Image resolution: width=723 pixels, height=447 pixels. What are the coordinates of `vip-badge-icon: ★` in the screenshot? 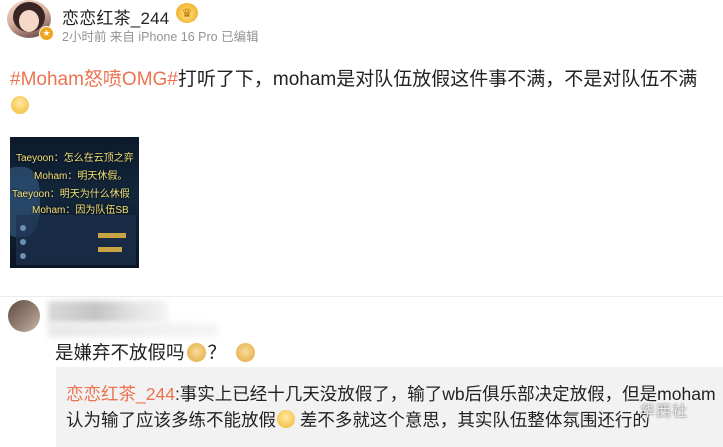 It's located at (46, 33).